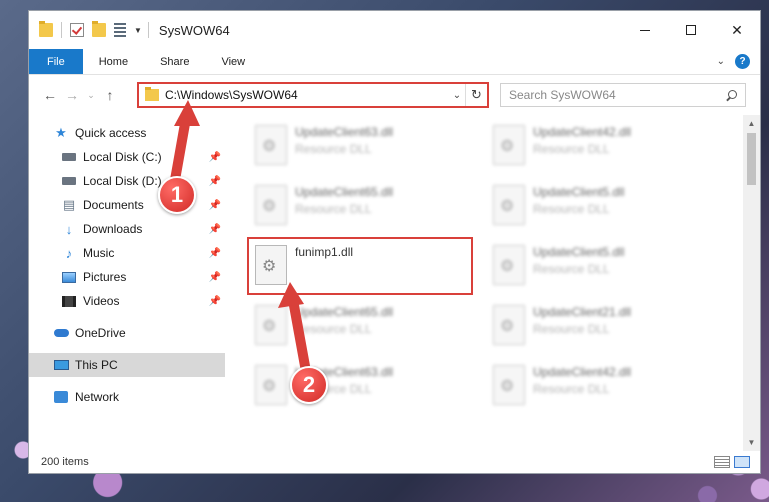 The width and height of the screenshot is (769, 502). Describe the element at coordinates (240, 235) in the screenshot. I see `annotation-arrows` at that location.